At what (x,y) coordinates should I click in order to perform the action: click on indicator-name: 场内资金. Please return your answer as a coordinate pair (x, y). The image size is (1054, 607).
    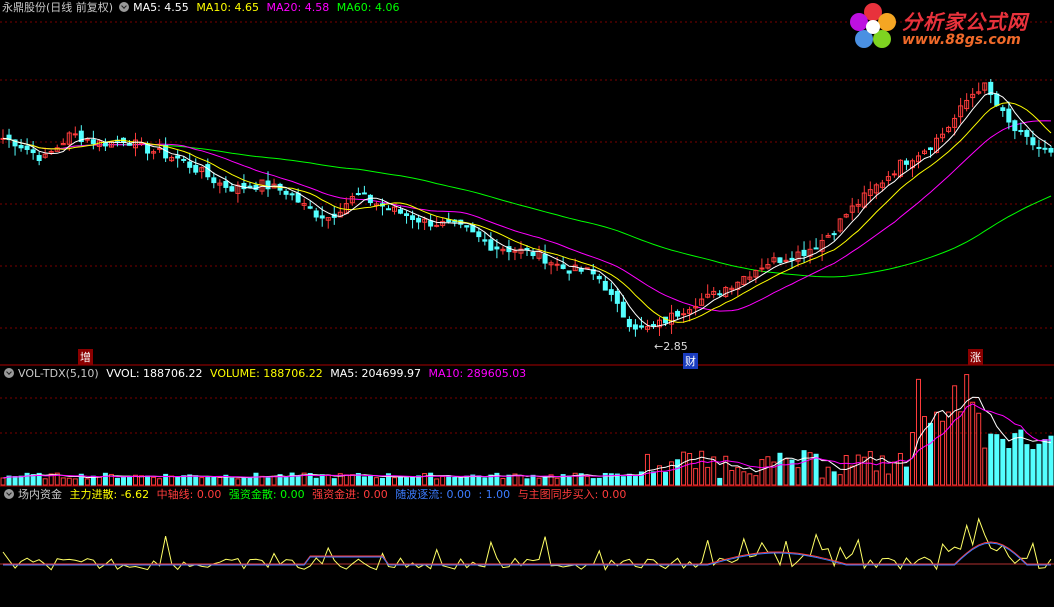
    Looking at the image, I should click on (40, 494).